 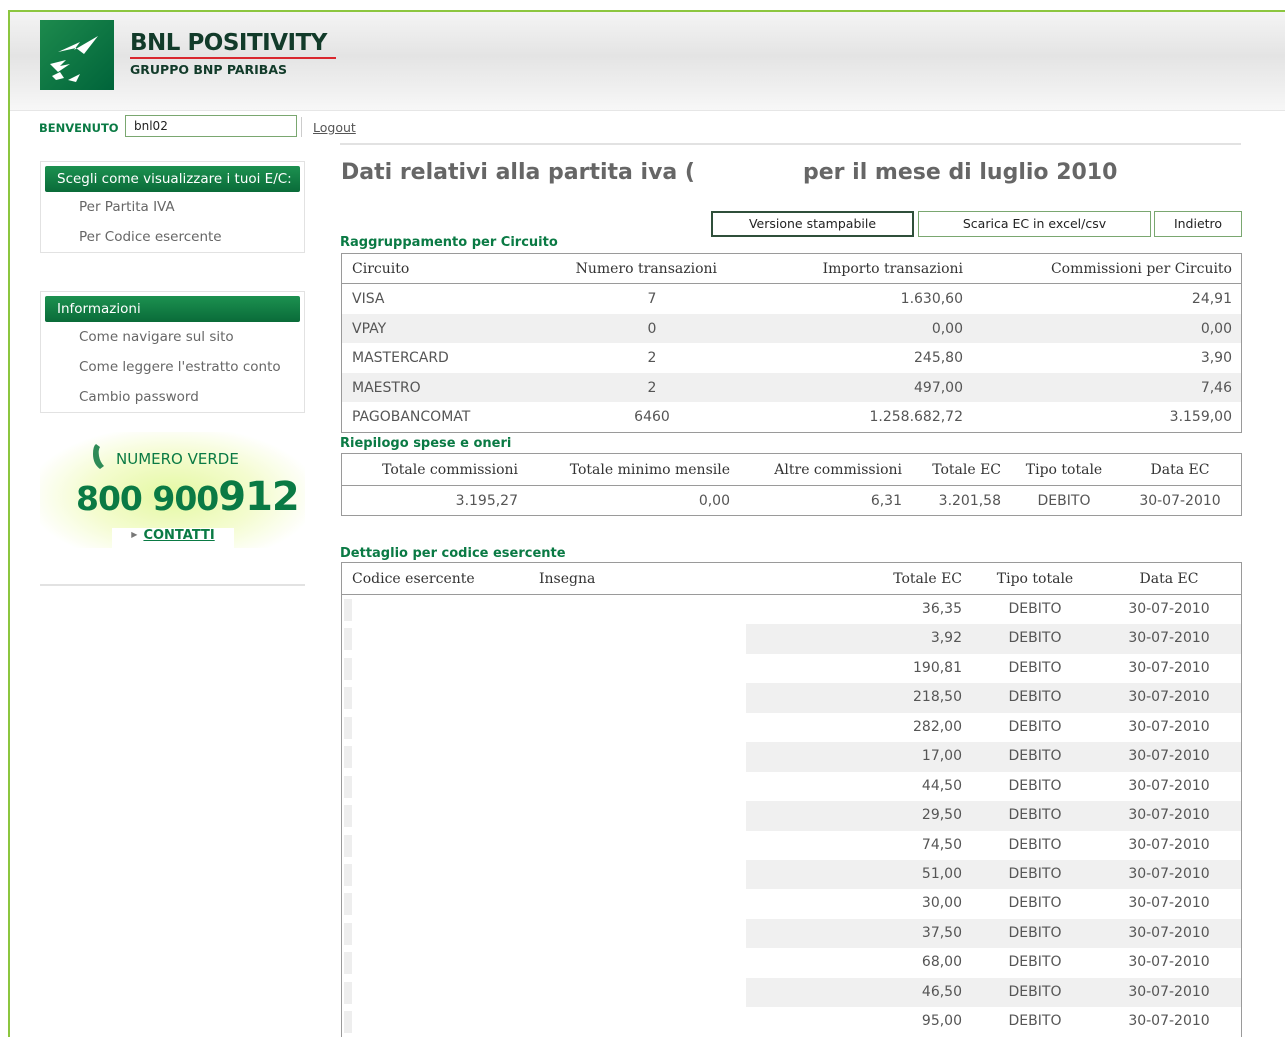 I want to click on detail-totale-ec: 3,92, so click(x=946, y=638).